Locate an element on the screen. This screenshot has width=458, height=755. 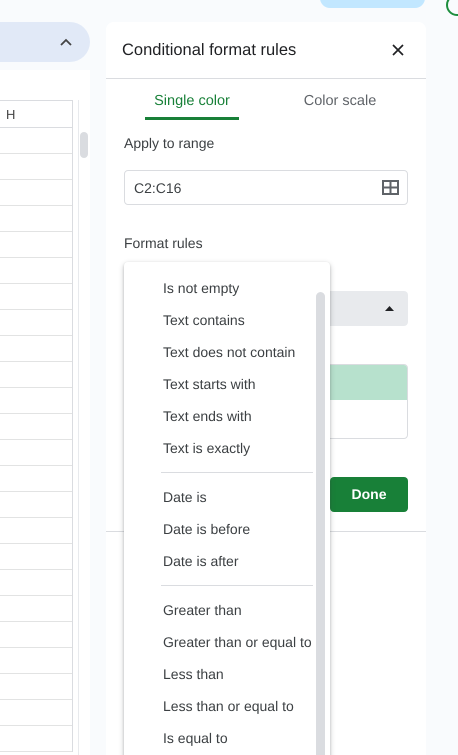
menu-item: Date is before is located at coordinates (227, 529).